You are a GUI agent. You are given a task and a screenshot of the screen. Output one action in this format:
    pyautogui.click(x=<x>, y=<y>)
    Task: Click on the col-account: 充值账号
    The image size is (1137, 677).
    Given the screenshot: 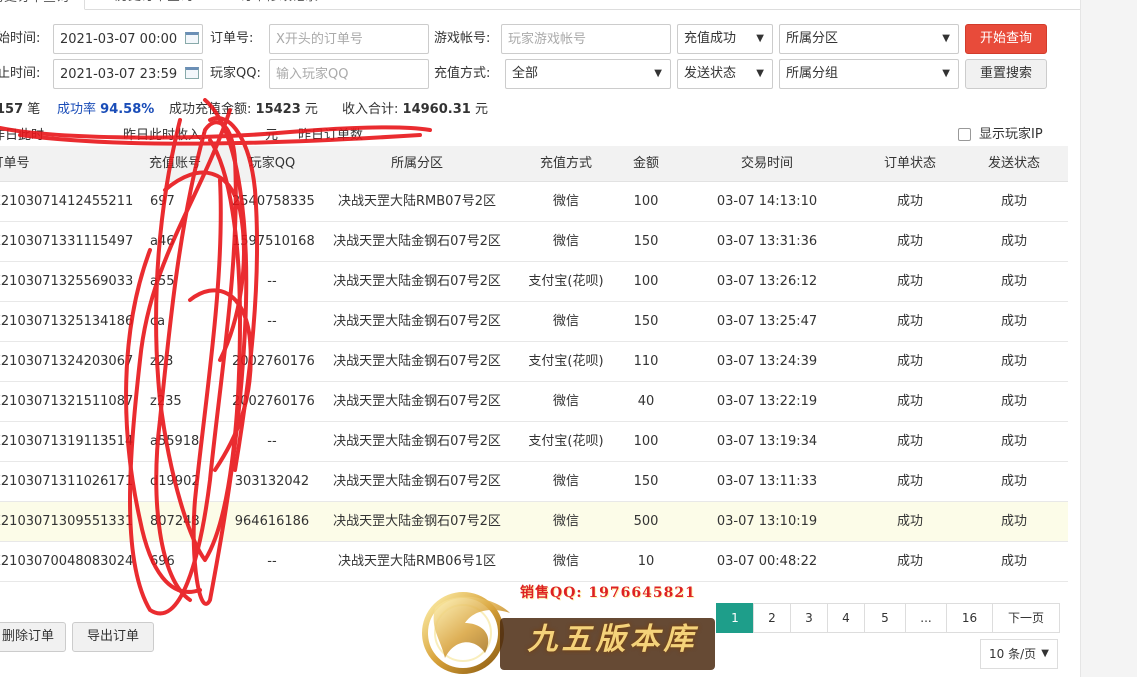 What is the action you would take?
    pyautogui.click(x=174, y=163)
    